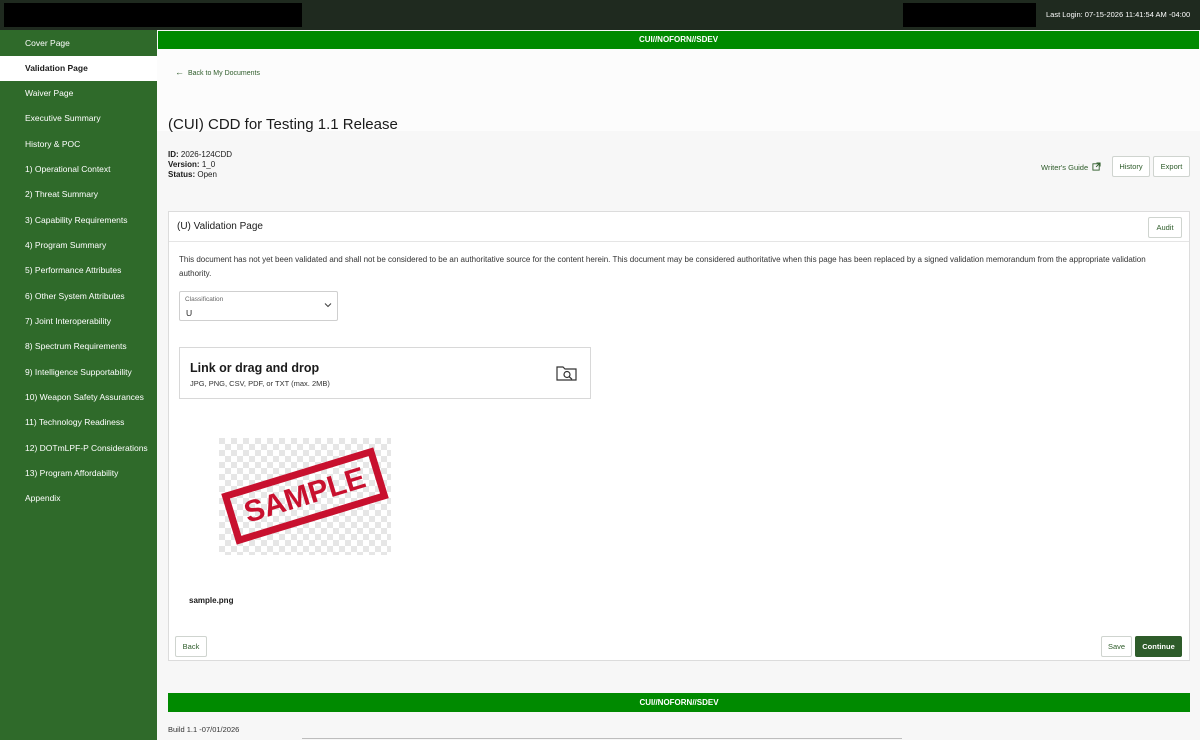 Image resolution: width=1200 pixels, height=740 pixels. I want to click on export-button: Export, so click(1171, 166).